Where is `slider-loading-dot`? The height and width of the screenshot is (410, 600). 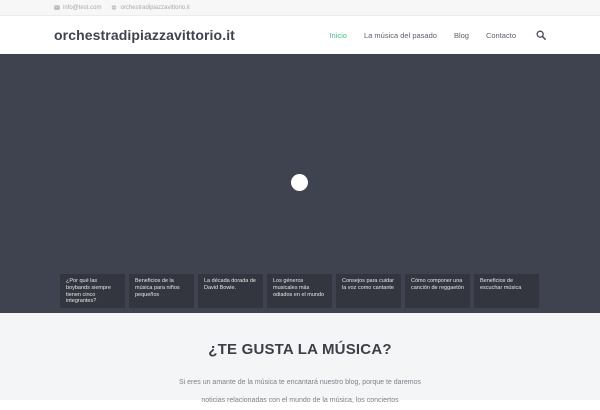
slider-loading-dot is located at coordinates (299, 182).